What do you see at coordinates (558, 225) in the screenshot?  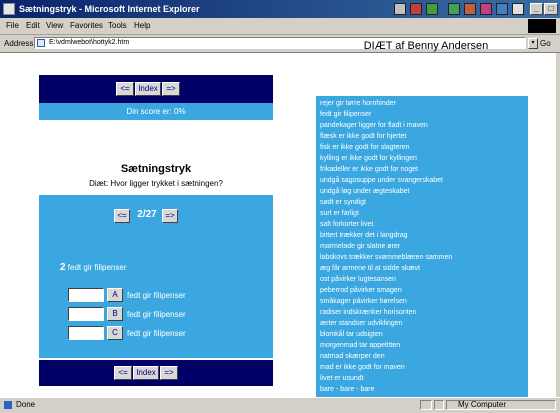 I see `page-scrollbar` at bounding box center [558, 225].